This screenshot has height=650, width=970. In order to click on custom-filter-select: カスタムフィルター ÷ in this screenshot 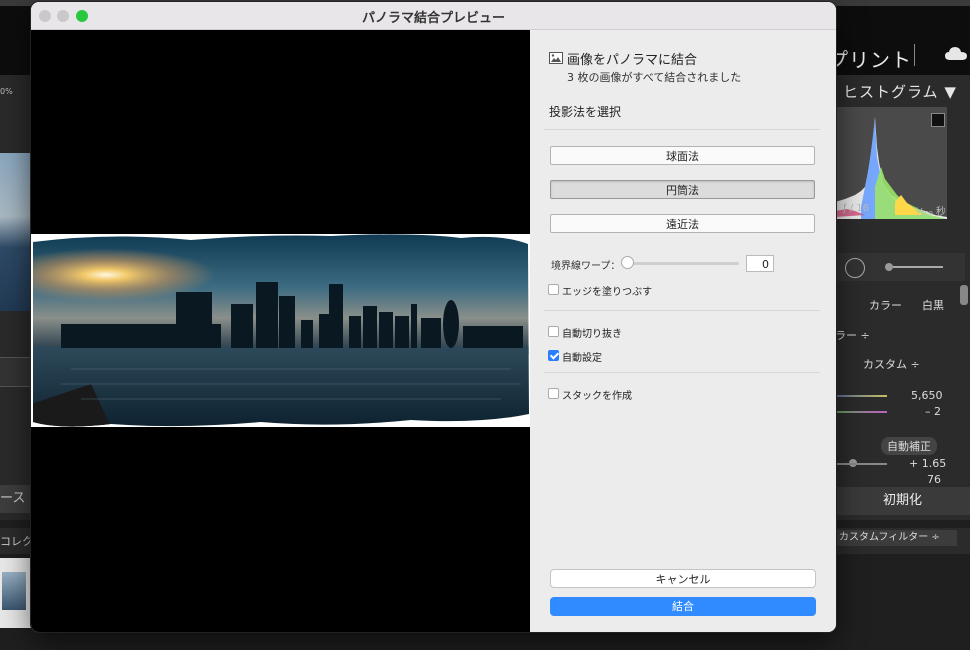, I will do `click(896, 538)`.